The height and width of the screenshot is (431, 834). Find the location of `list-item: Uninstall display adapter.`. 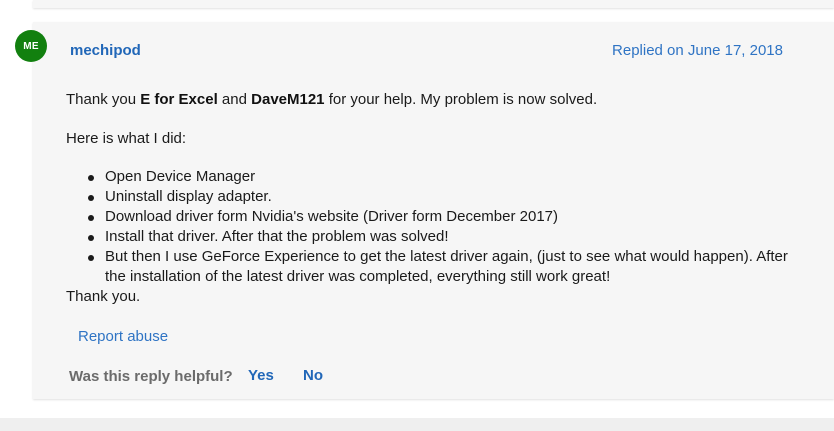

list-item: Uninstall display adapter. is located at coordinates (431, 197).